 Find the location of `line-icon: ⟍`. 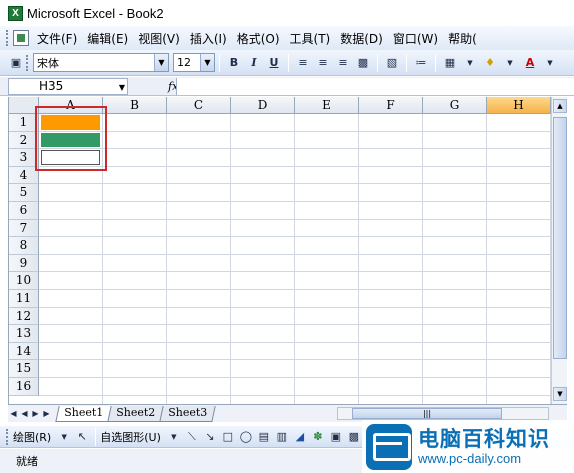

line-icon: ⟍ is located at coordinates (192, 437).